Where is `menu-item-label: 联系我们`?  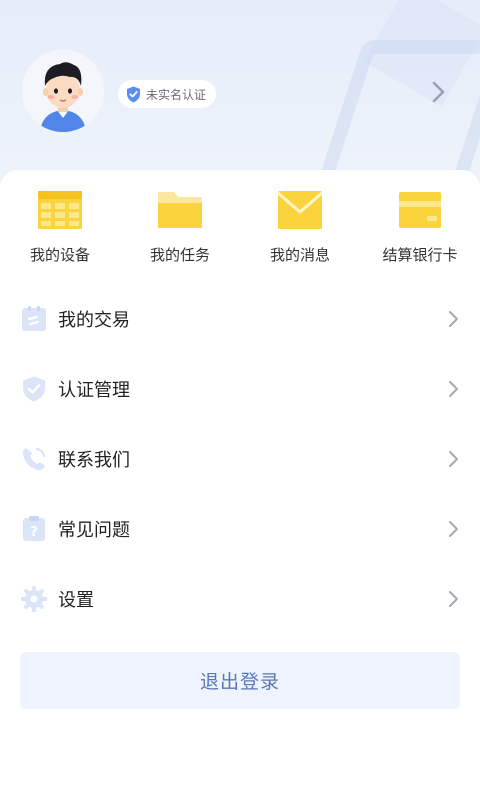 menu-item-label: 联系我们 is located at coordinates (94, 460).